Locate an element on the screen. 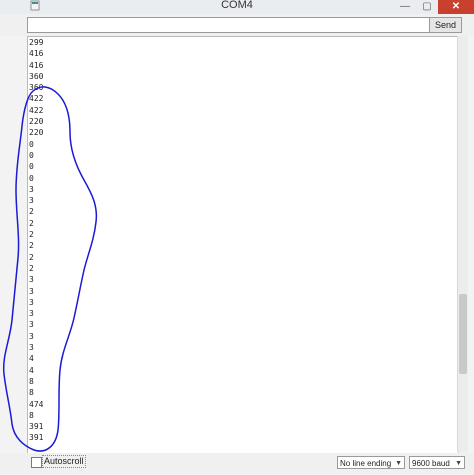  vertical-scrollbar is located at coordinates (462, 244).